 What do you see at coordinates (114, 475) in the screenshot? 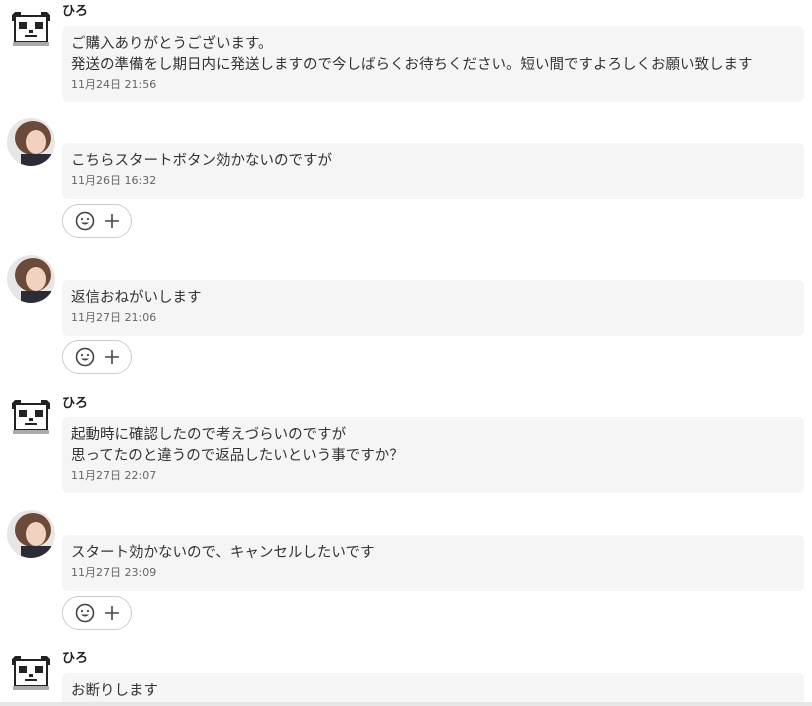
I see `message-timestamp: 11月27日 22:07` at bounding box center [114, 475].